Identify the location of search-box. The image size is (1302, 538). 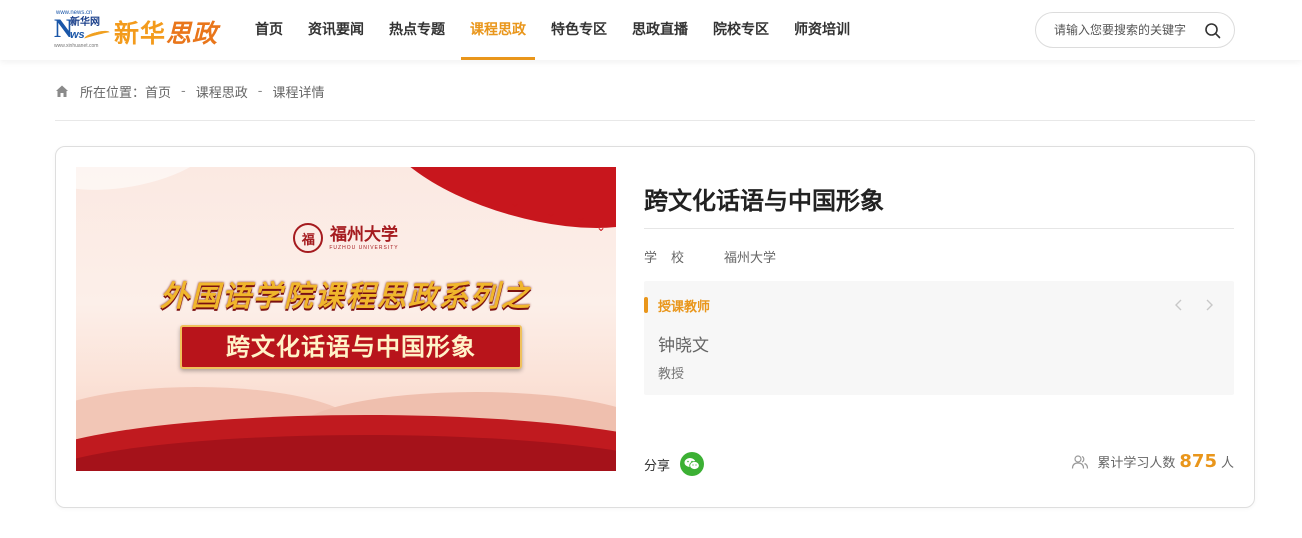
(1135, 30).